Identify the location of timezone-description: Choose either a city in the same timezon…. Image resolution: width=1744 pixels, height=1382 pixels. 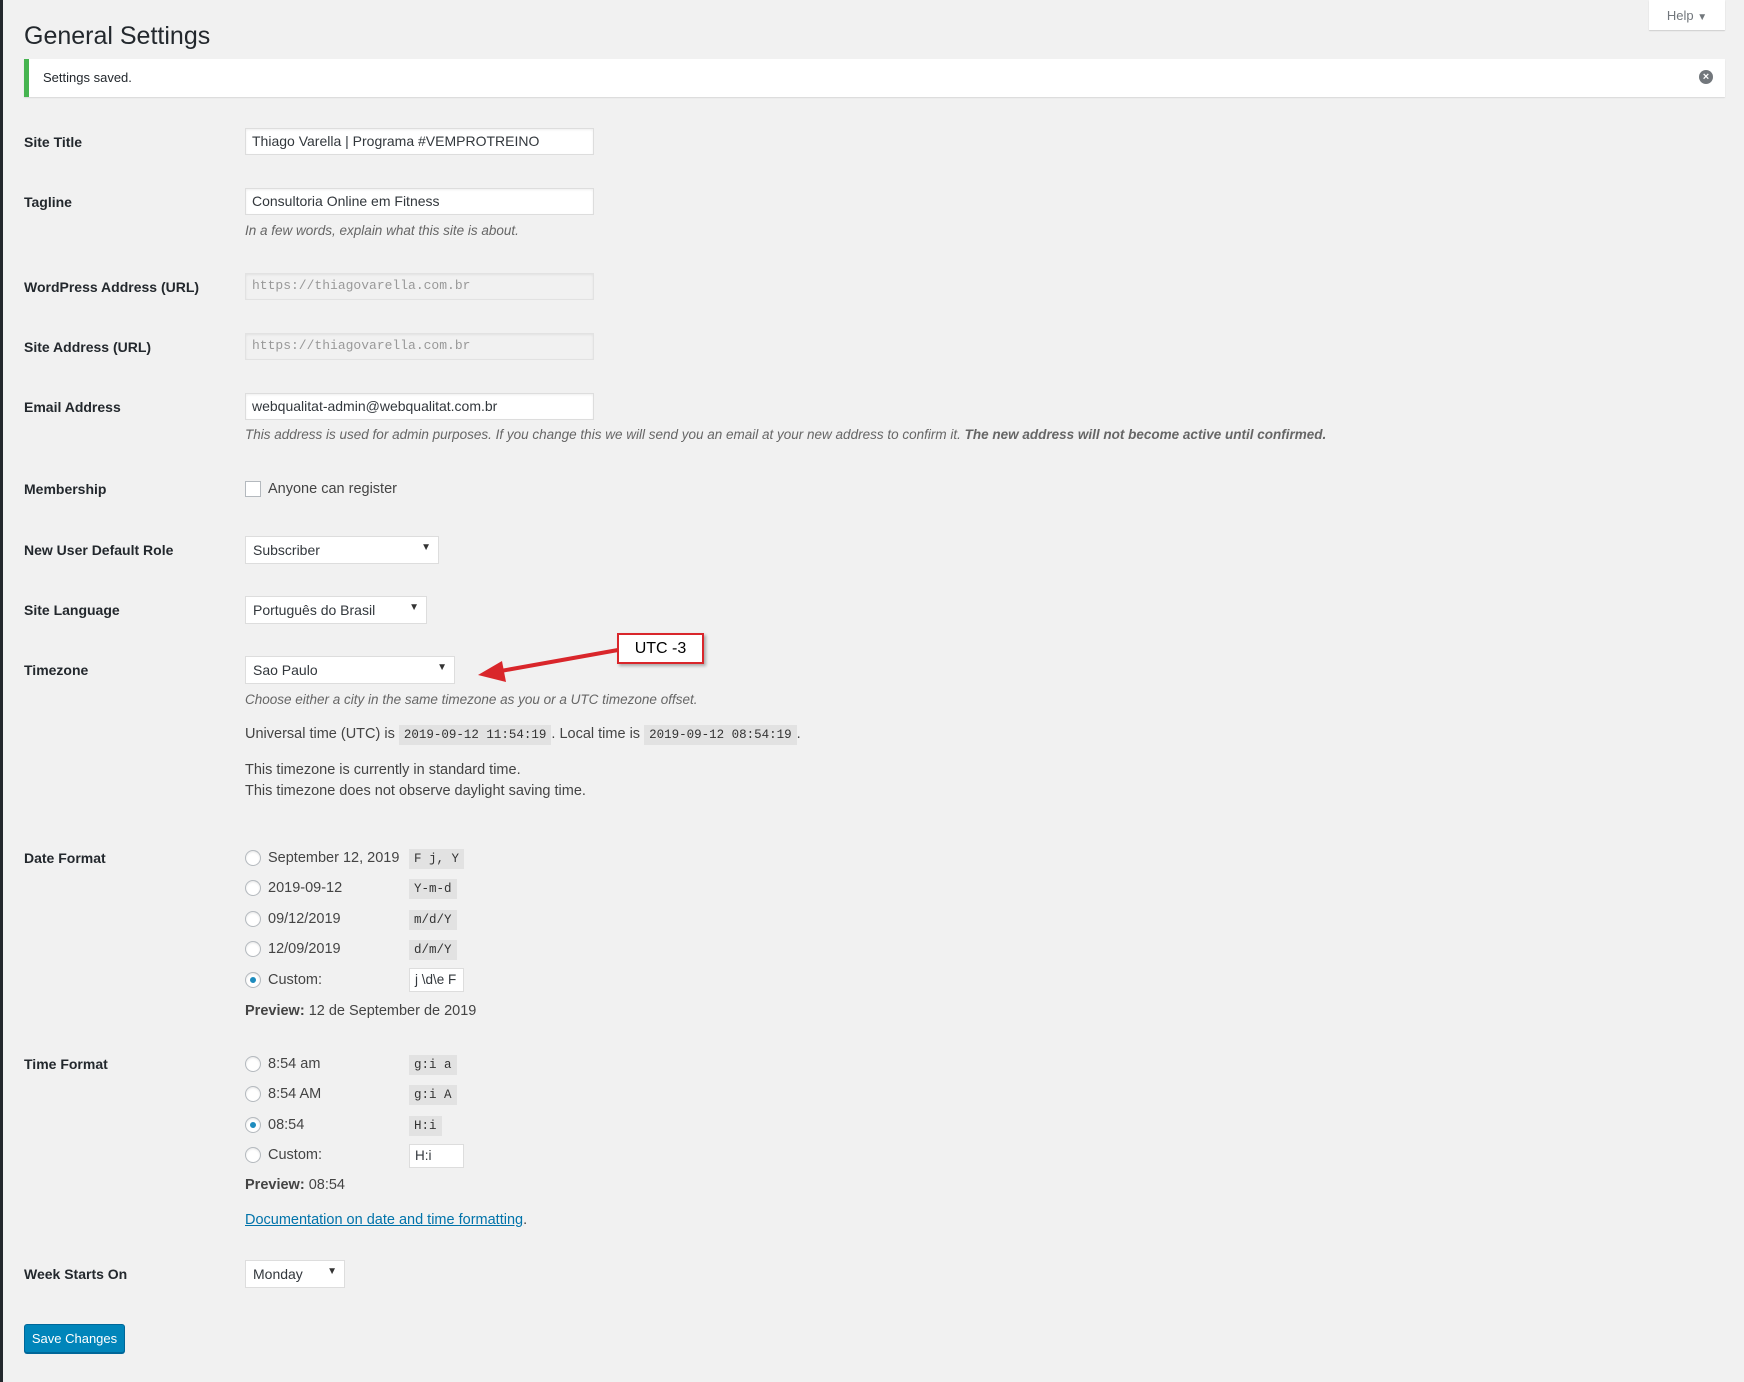
(471, 699).